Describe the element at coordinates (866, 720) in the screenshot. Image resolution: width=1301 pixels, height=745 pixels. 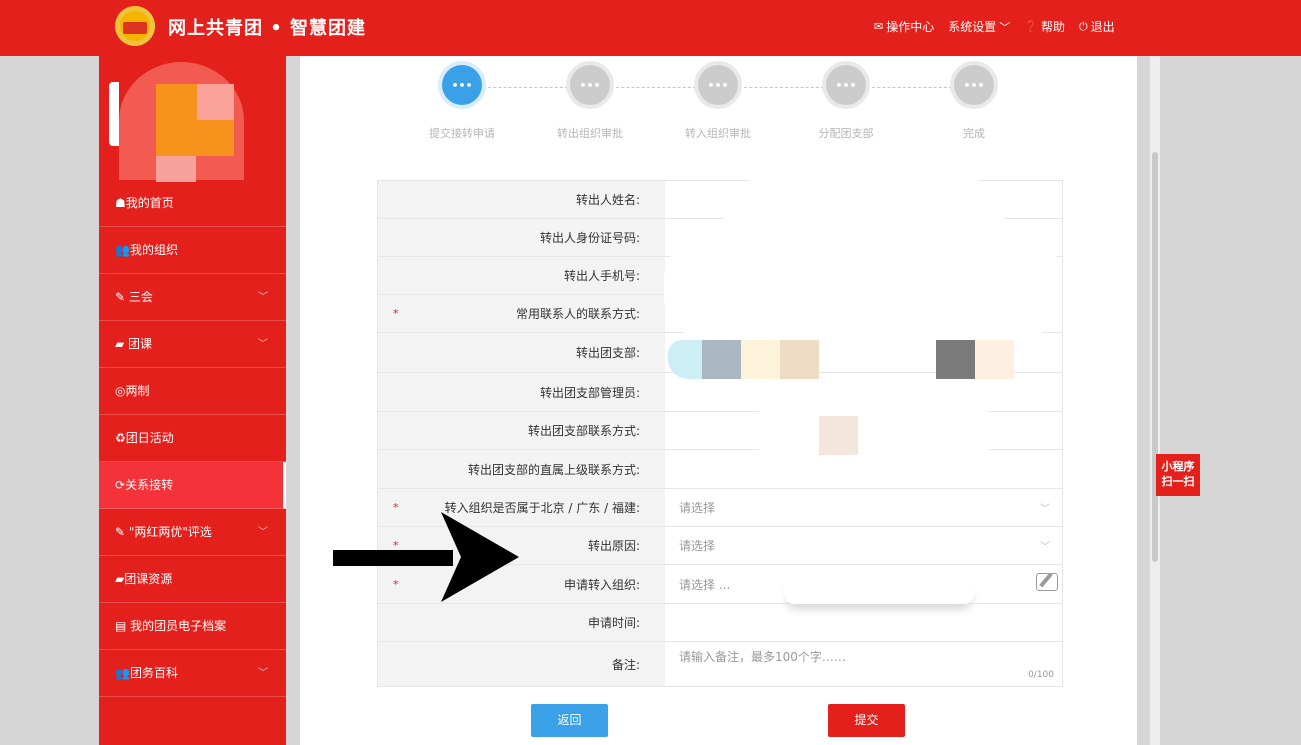
I see `submit-button: 提交` at that location.